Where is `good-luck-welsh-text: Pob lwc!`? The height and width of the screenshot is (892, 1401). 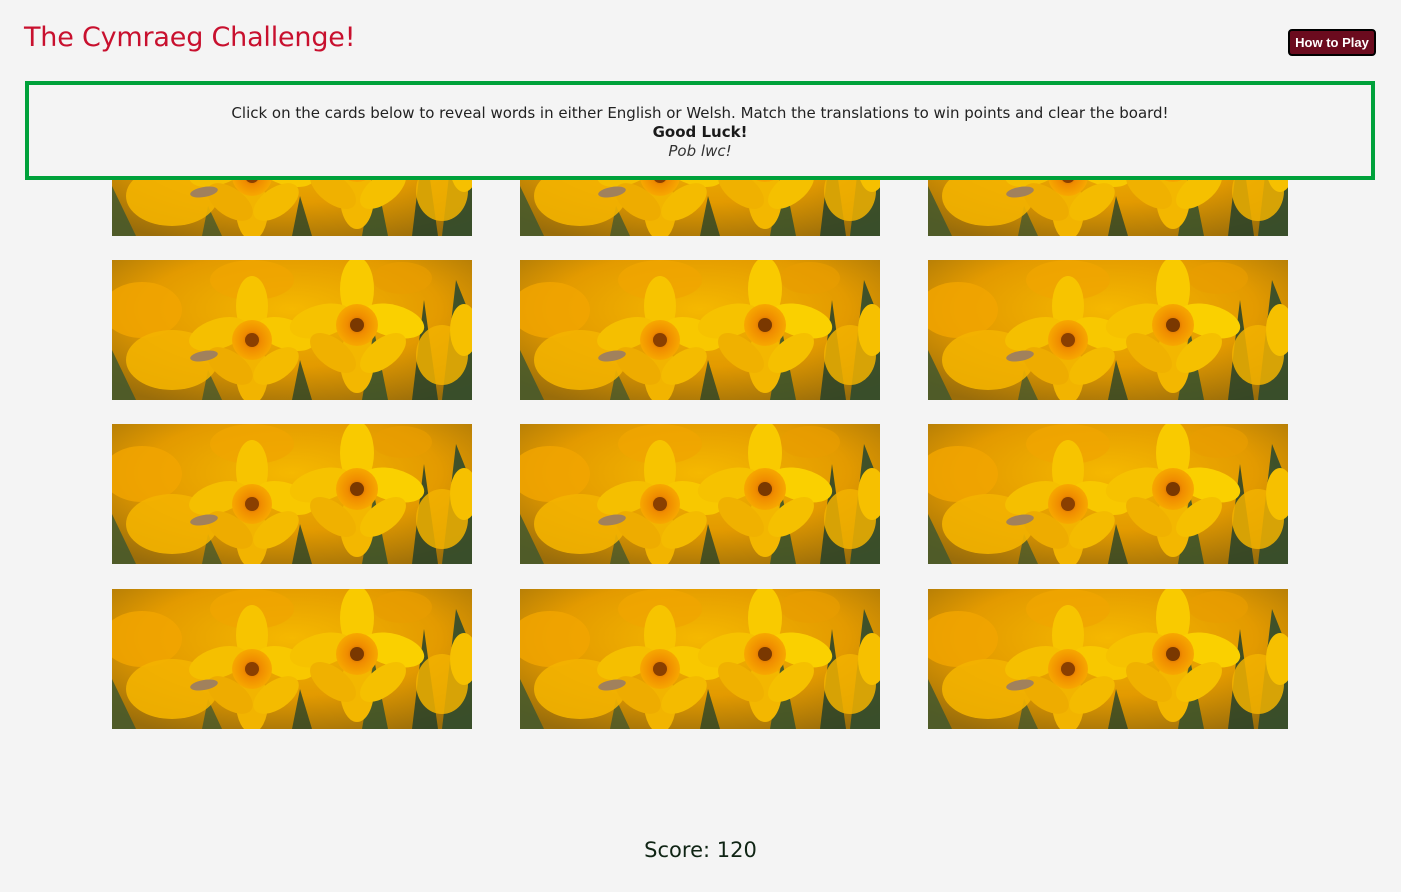
good-luck-welsh-text: Pob lwc! is located at coordinates (700, 151).